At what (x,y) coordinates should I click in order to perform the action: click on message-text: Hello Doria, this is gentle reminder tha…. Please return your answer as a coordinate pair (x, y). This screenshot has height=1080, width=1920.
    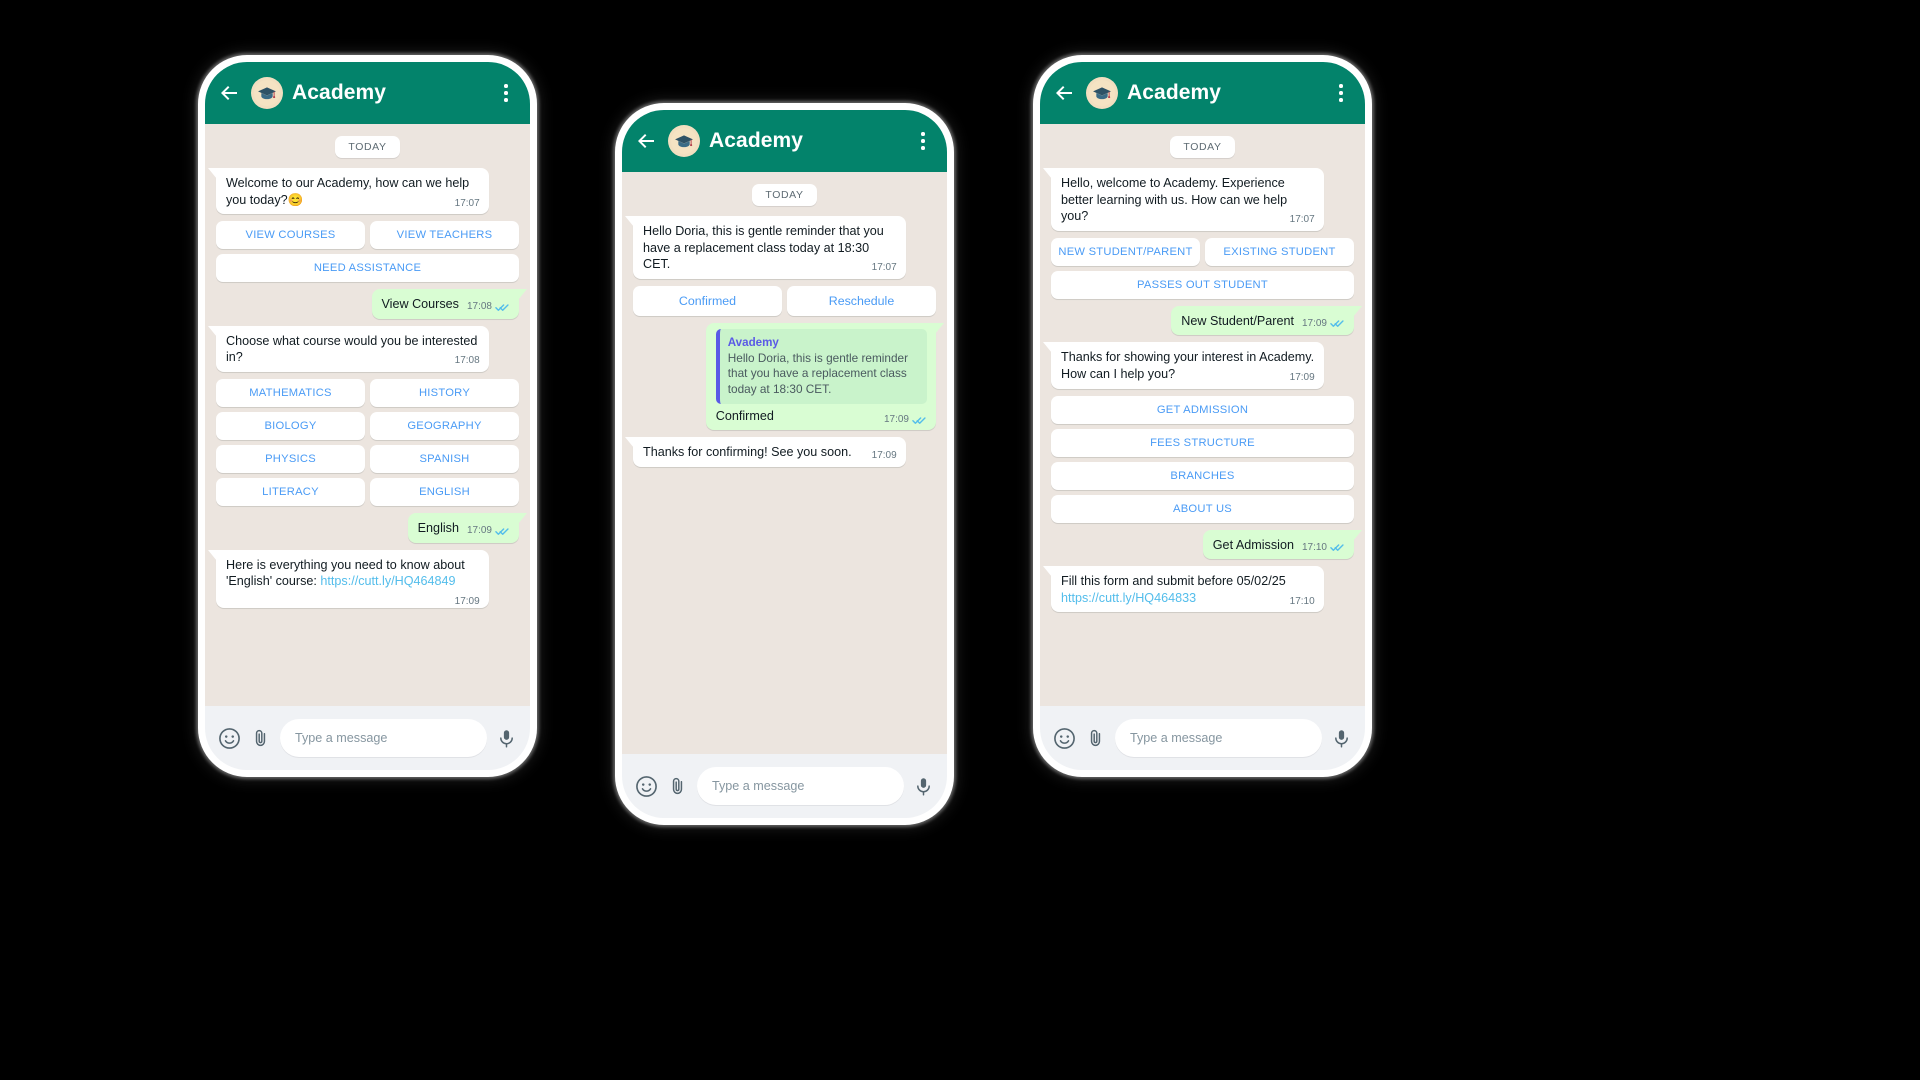
    Looking at the image, I should click on (763, 248).